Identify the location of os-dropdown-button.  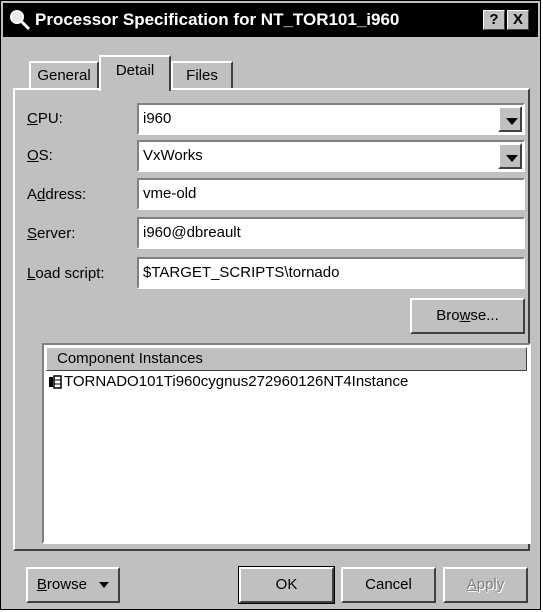
(510, 156).